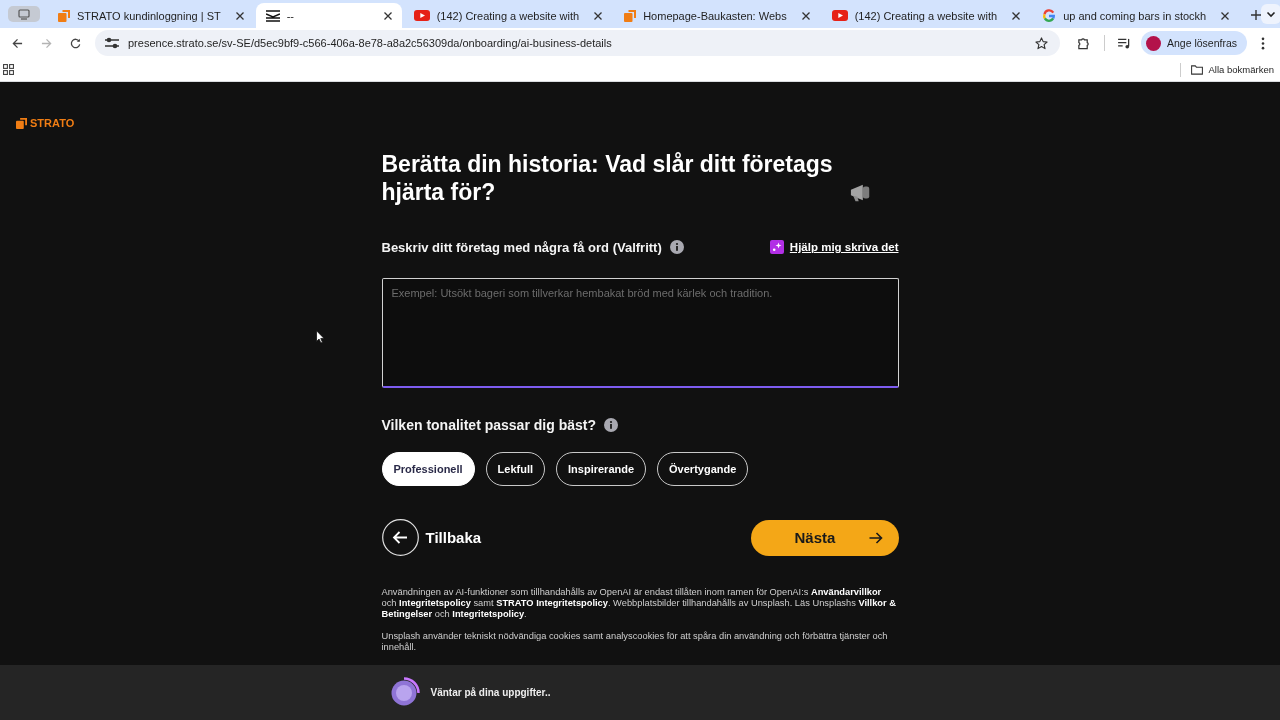 This screenshot has height=720, width=1280. Describe the element at coordinates (328, 15) in the screenshot. I see `browser-tab: --` at that location.